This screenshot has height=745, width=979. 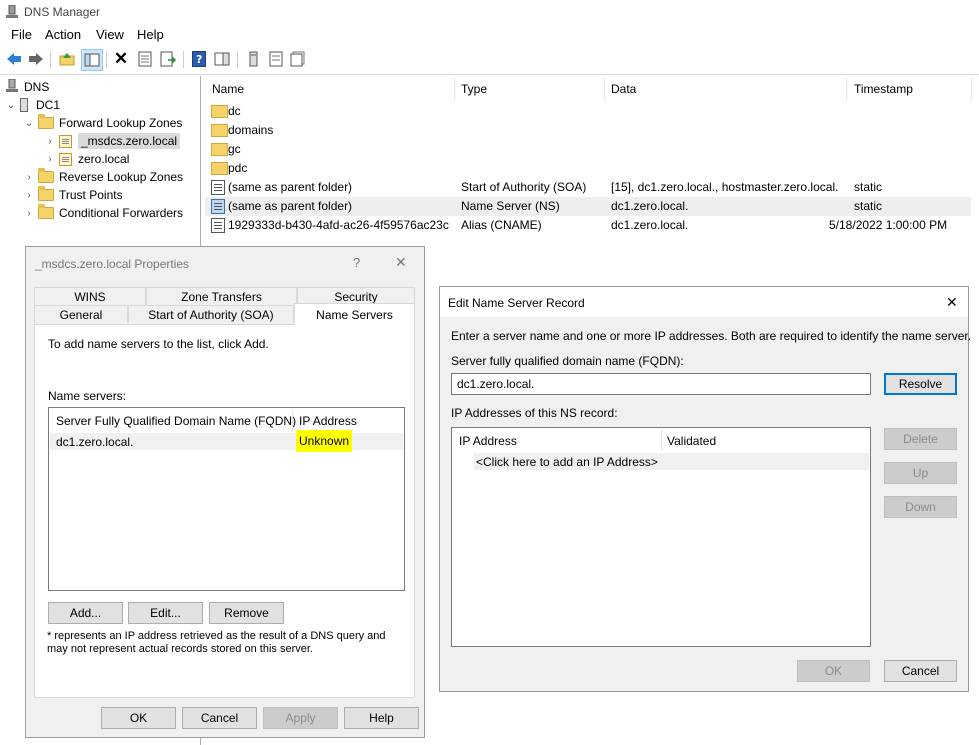 I want to click on menu-file: File, so click(x=21, y=34).